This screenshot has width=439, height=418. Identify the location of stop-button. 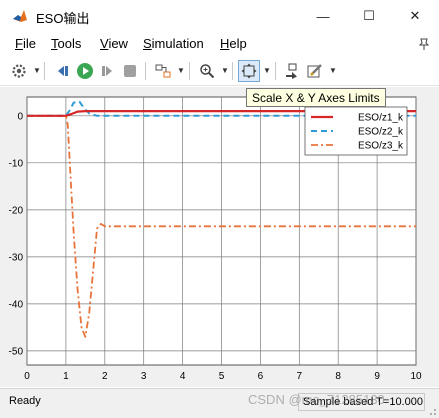
(130, 71).